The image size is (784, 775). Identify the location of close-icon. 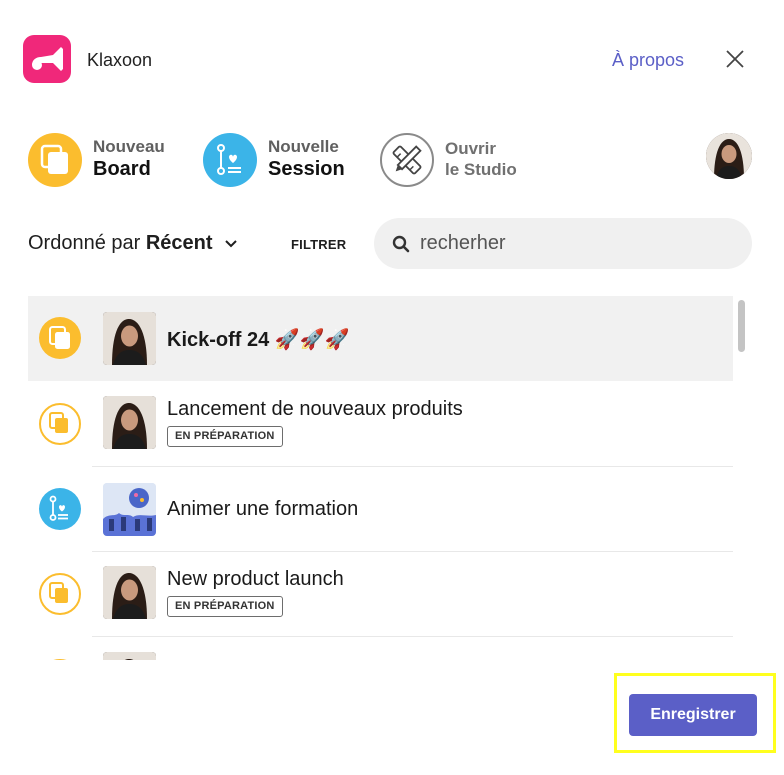
(735, 59).